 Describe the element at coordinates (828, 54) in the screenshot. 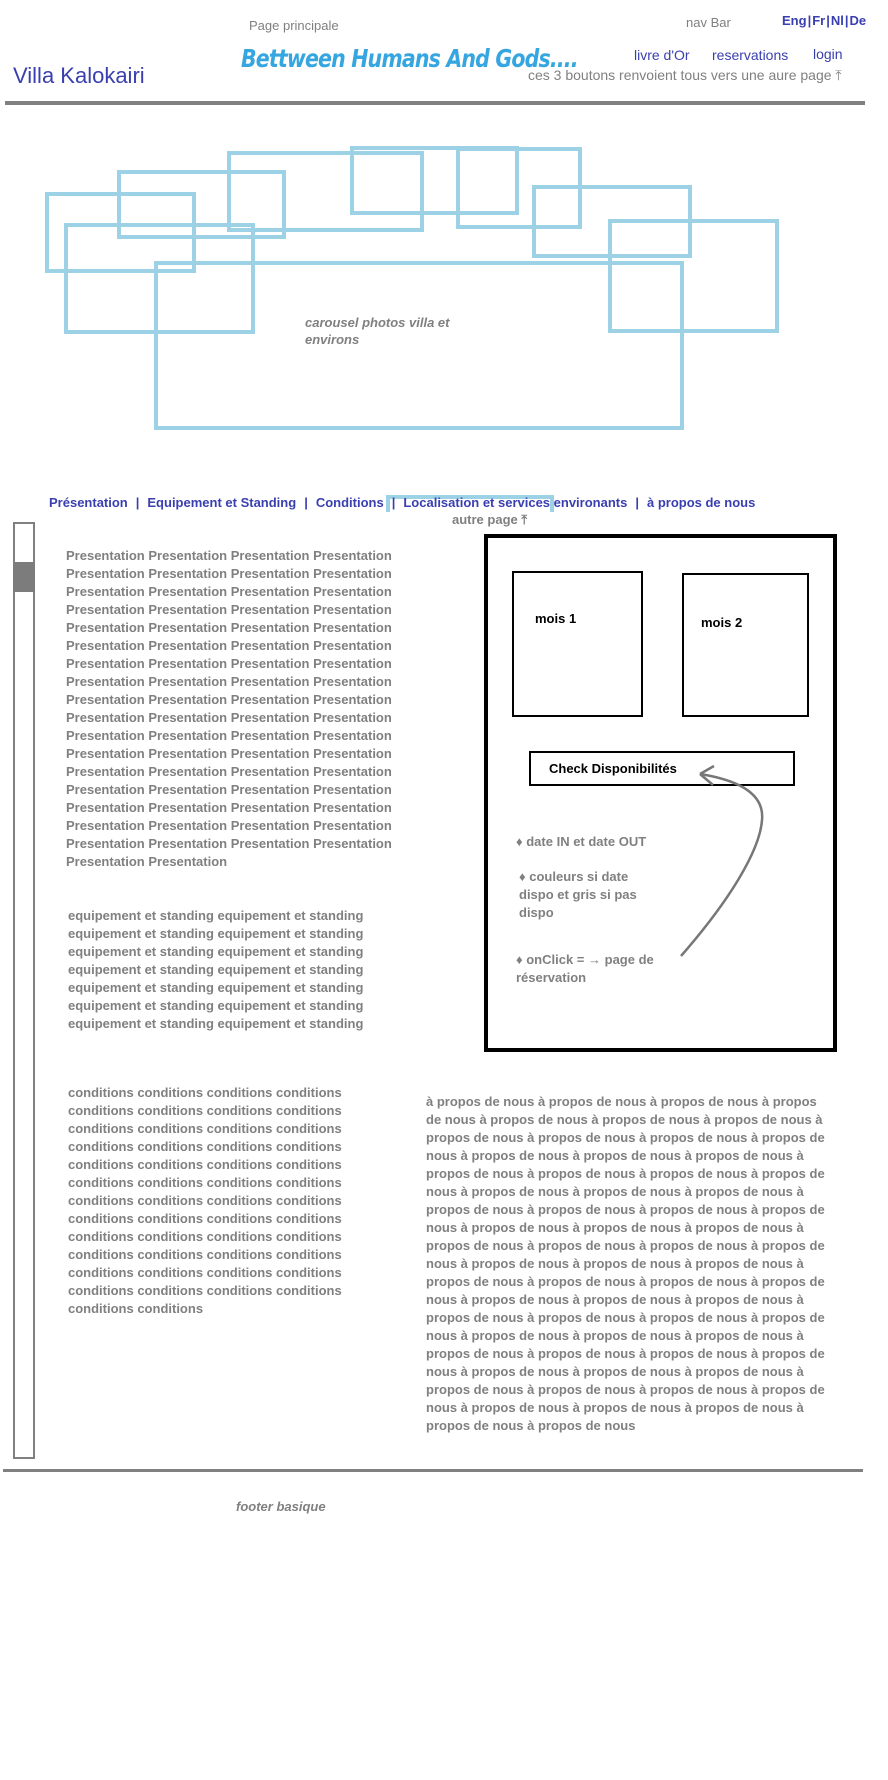

I see `nav-login: login` at that location.